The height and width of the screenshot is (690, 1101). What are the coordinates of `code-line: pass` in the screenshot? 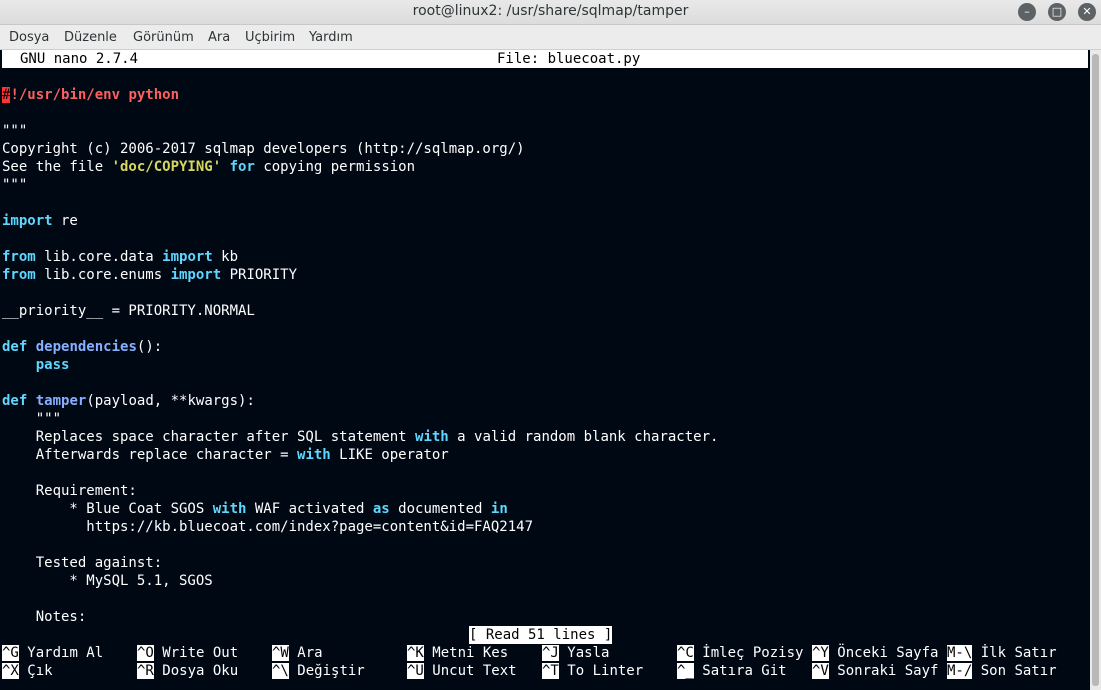 It's located at (52, 365).